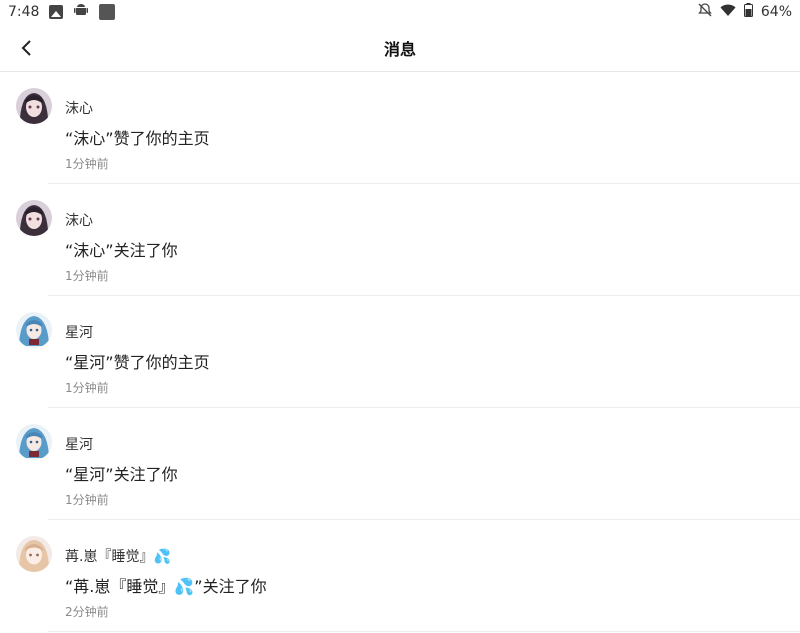 The image size is (800, 633). I want to click on page-title: 消息, so click(399, 49).